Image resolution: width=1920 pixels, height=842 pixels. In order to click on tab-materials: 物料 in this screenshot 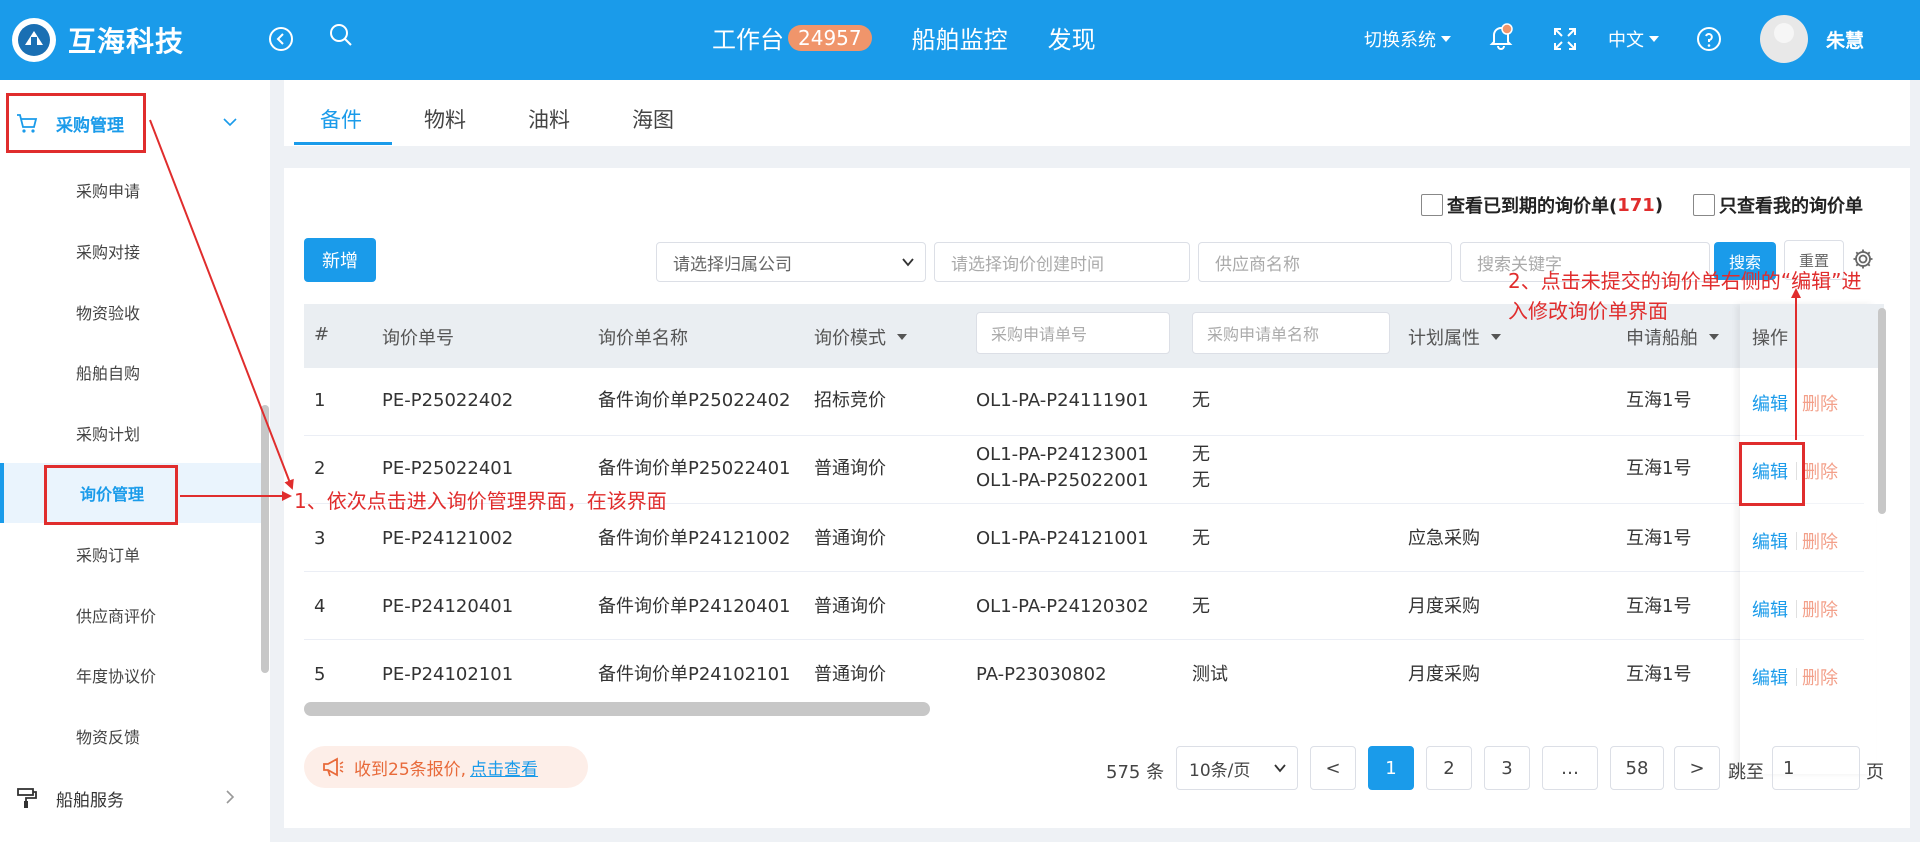, I will do `click(445, 119)`.